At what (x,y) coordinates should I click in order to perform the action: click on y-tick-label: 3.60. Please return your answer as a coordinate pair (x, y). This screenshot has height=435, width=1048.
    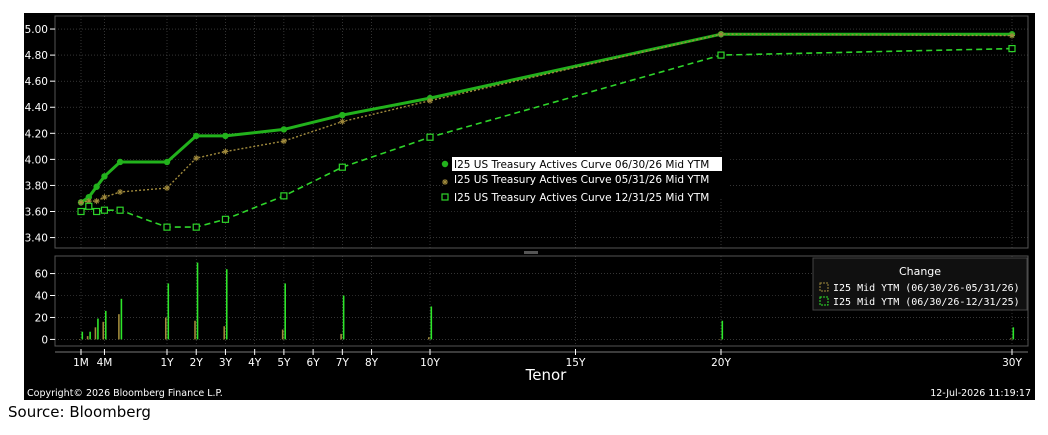
    Looking at the image, I should click on (36, 213).